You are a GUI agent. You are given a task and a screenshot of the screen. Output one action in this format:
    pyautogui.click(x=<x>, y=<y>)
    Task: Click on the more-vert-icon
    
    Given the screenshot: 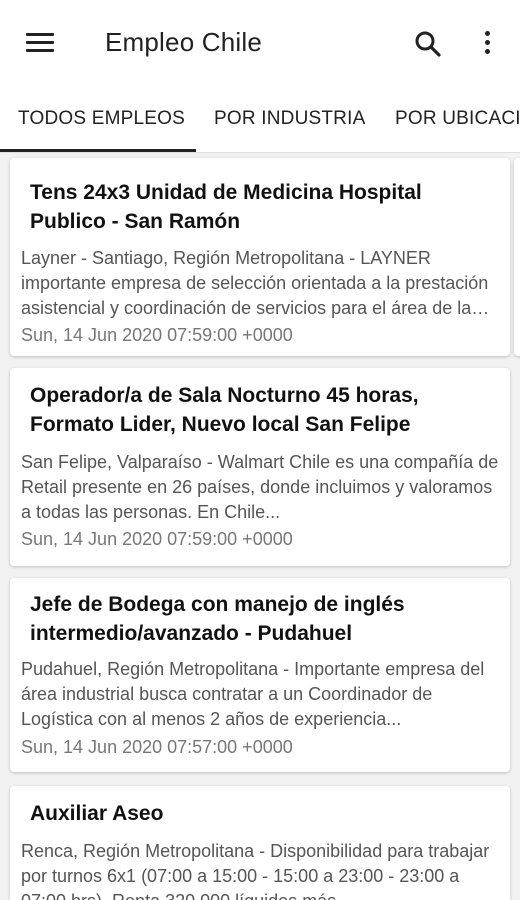 What is the action you would take?
    pyautogui.click(x=488, y=43)
    